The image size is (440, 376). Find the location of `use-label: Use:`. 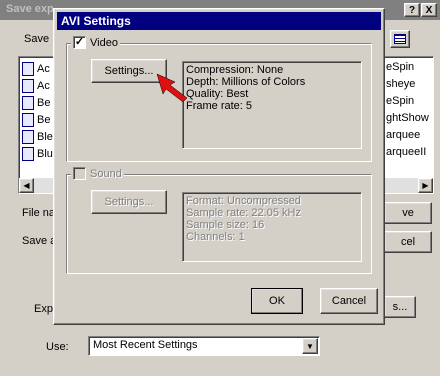

use-label: Use: is located at coordinates (57, 347).